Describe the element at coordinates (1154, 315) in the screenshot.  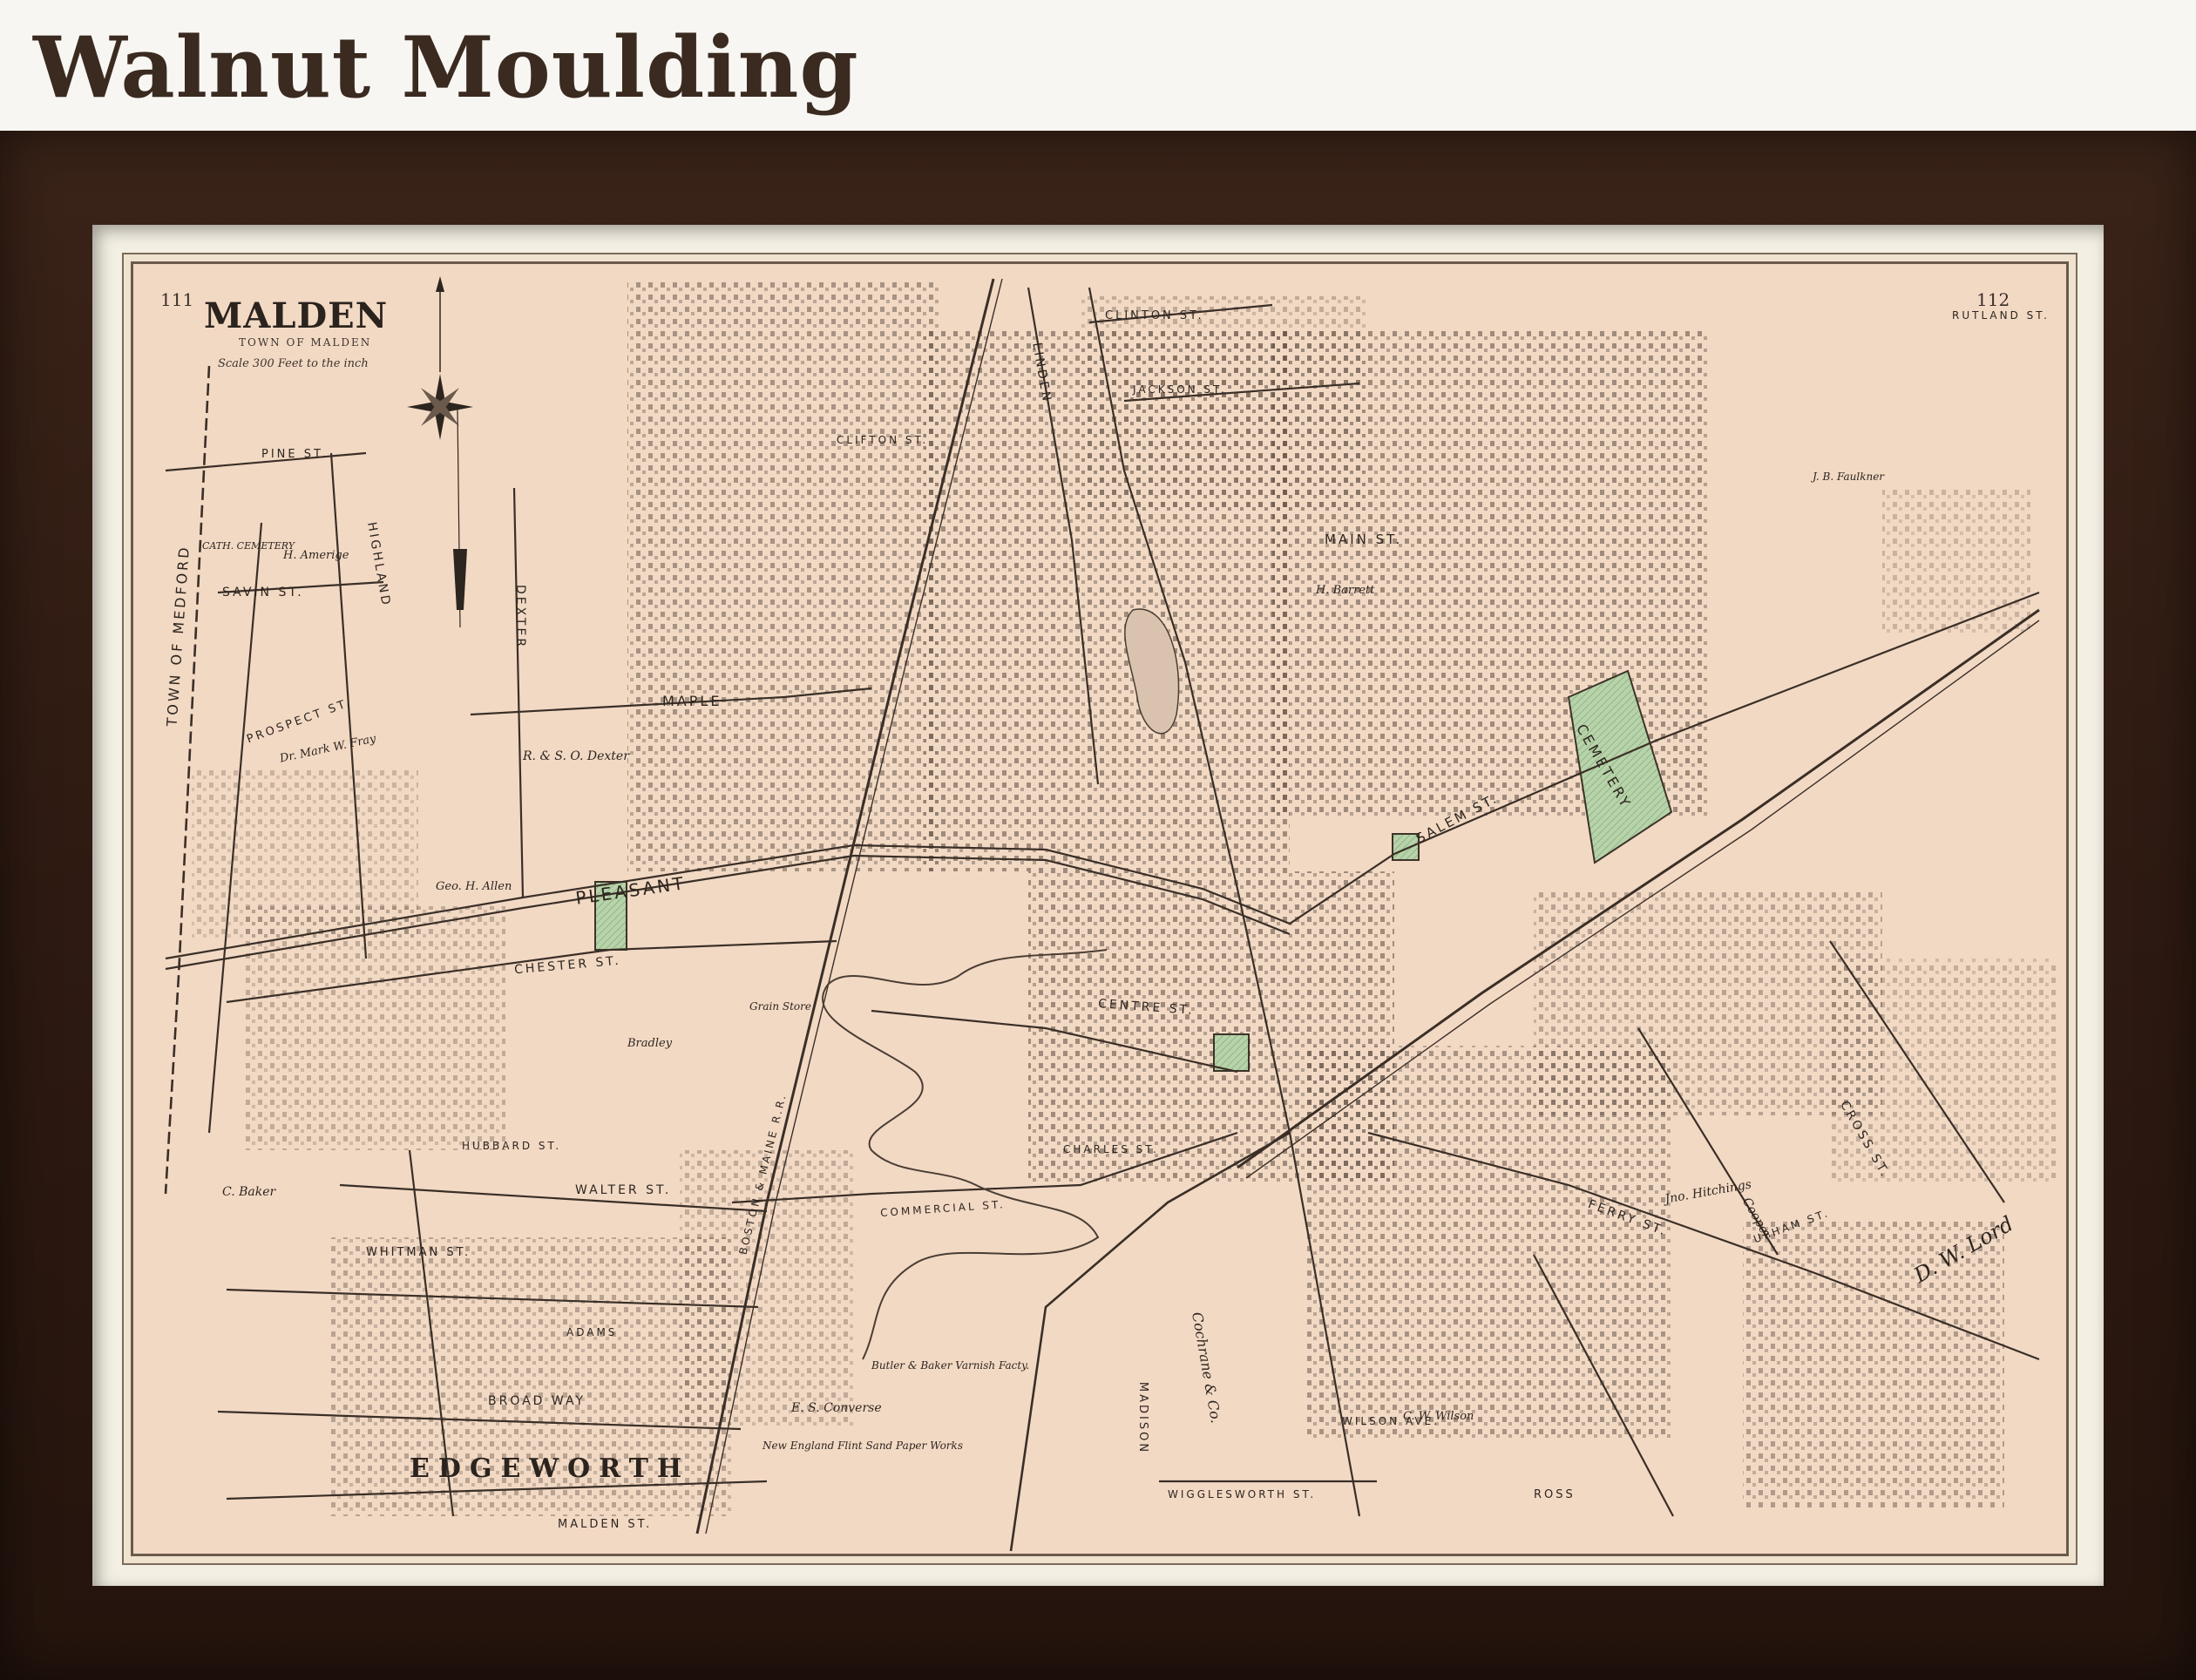
I see `street-label-clinton: CLINTON ST.` at that location.